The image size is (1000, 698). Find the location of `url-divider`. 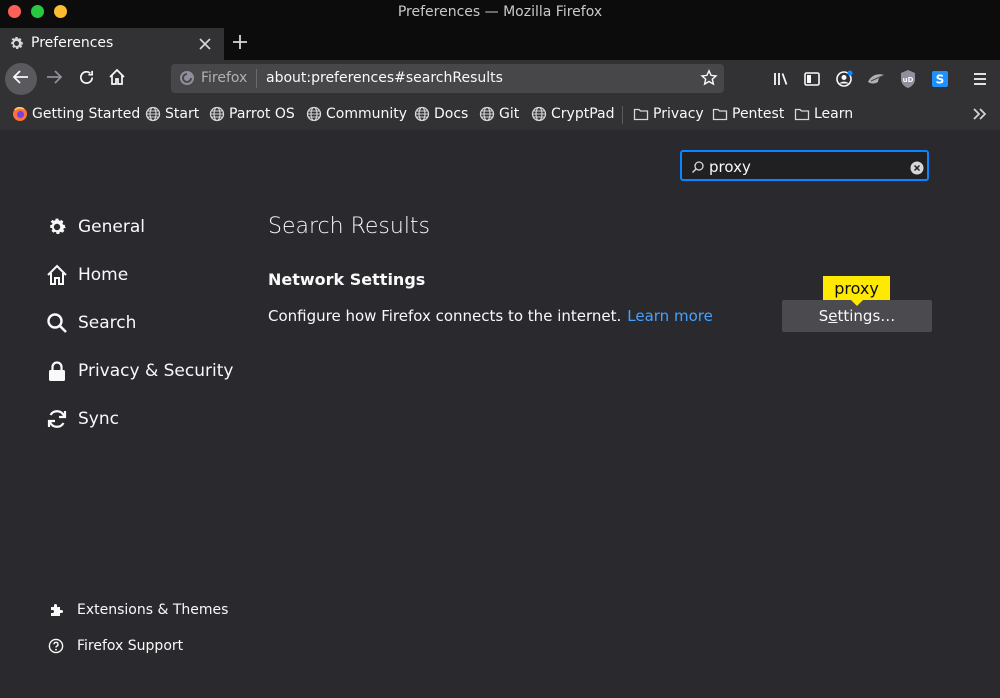

url-divider is located at coordinates (256, 78).